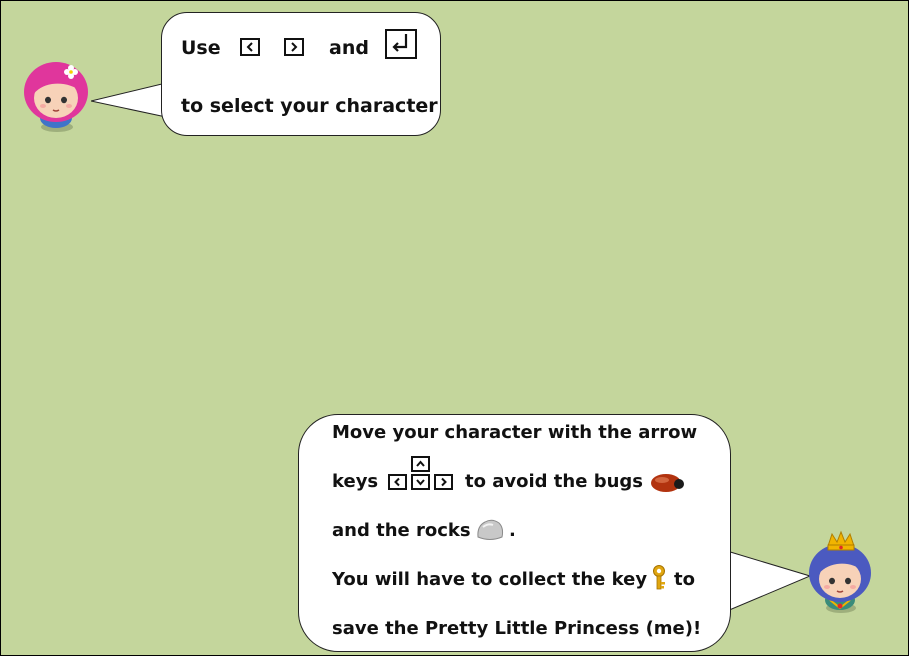 The width and height of the screenshot is (909, 656). I want to click on instructions-avoid-bugs: to avoid the bugs, so click(554, 481).